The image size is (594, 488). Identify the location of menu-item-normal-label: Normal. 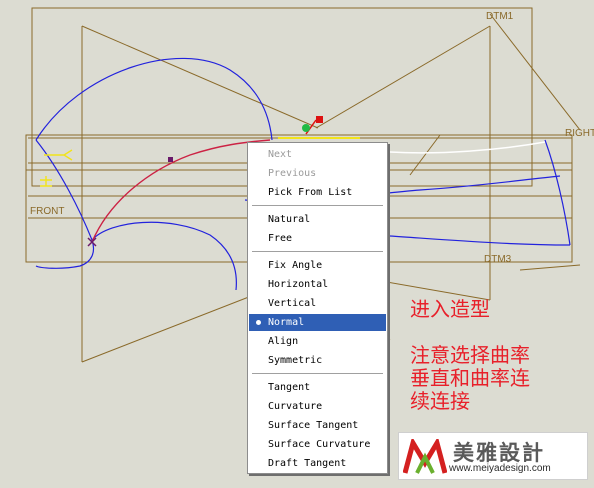
(286, 322).